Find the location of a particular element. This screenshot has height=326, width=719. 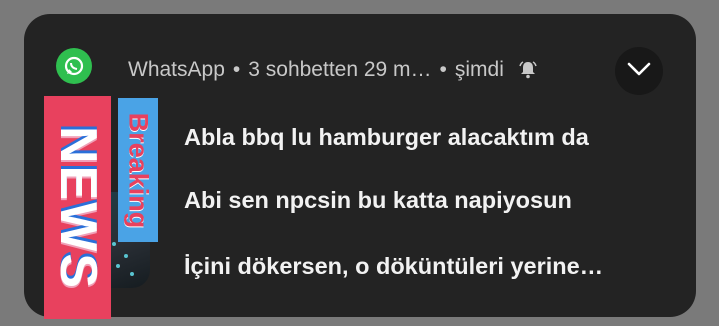

chevron-down-icon is located at coordinates (639, 71).